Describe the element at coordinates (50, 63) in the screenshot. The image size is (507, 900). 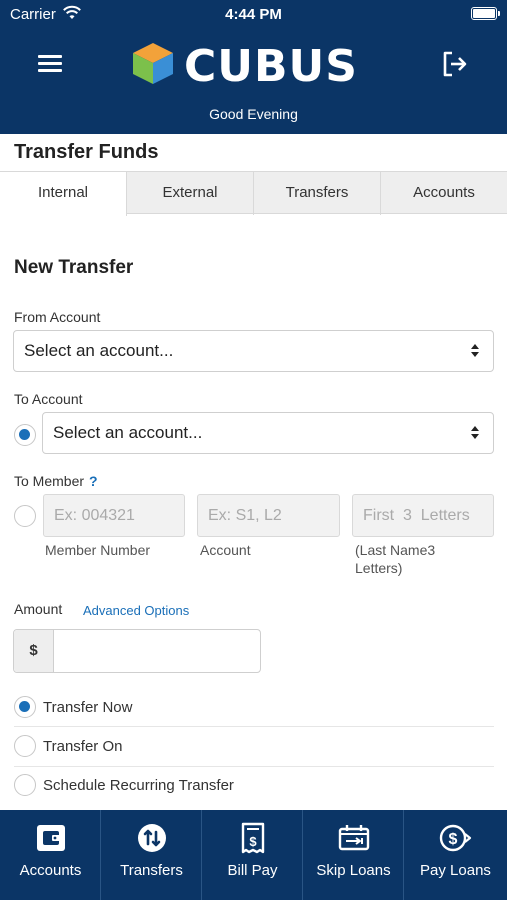
I see `hamburger-menu-icon` at that location.